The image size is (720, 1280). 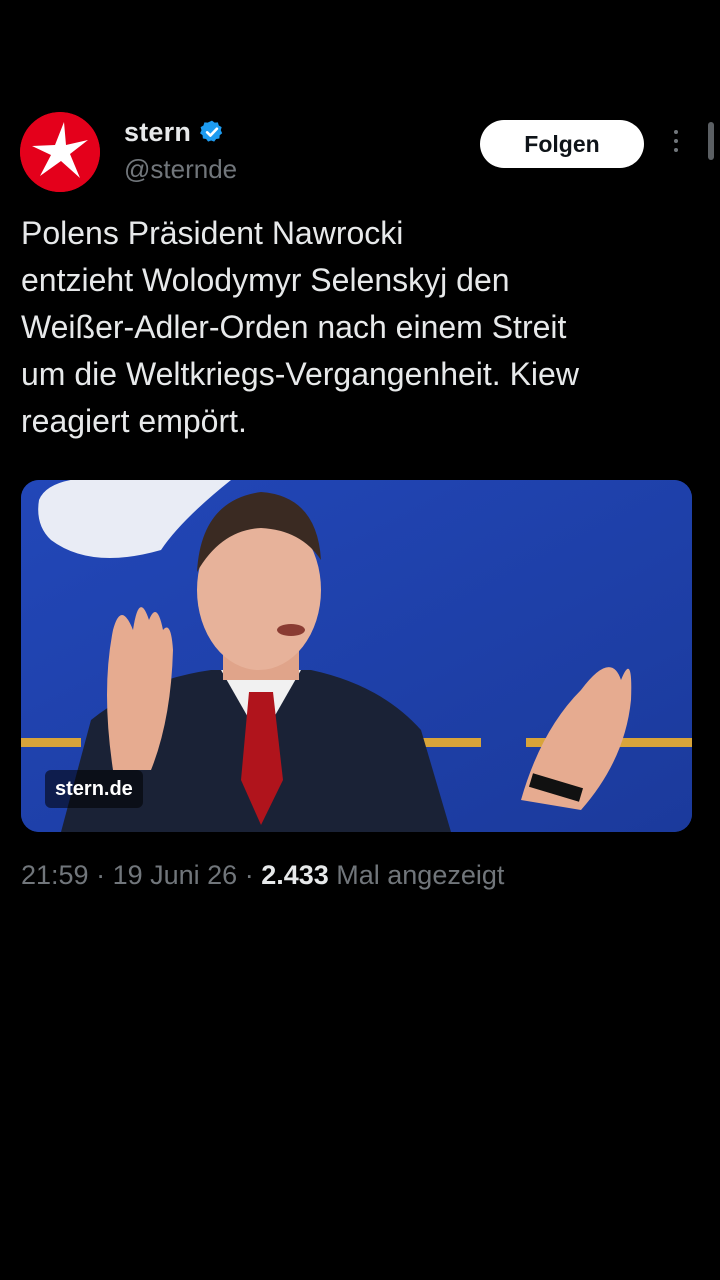 I want to click on views-label: Mal angezeigt, so click(x=416, y=875).